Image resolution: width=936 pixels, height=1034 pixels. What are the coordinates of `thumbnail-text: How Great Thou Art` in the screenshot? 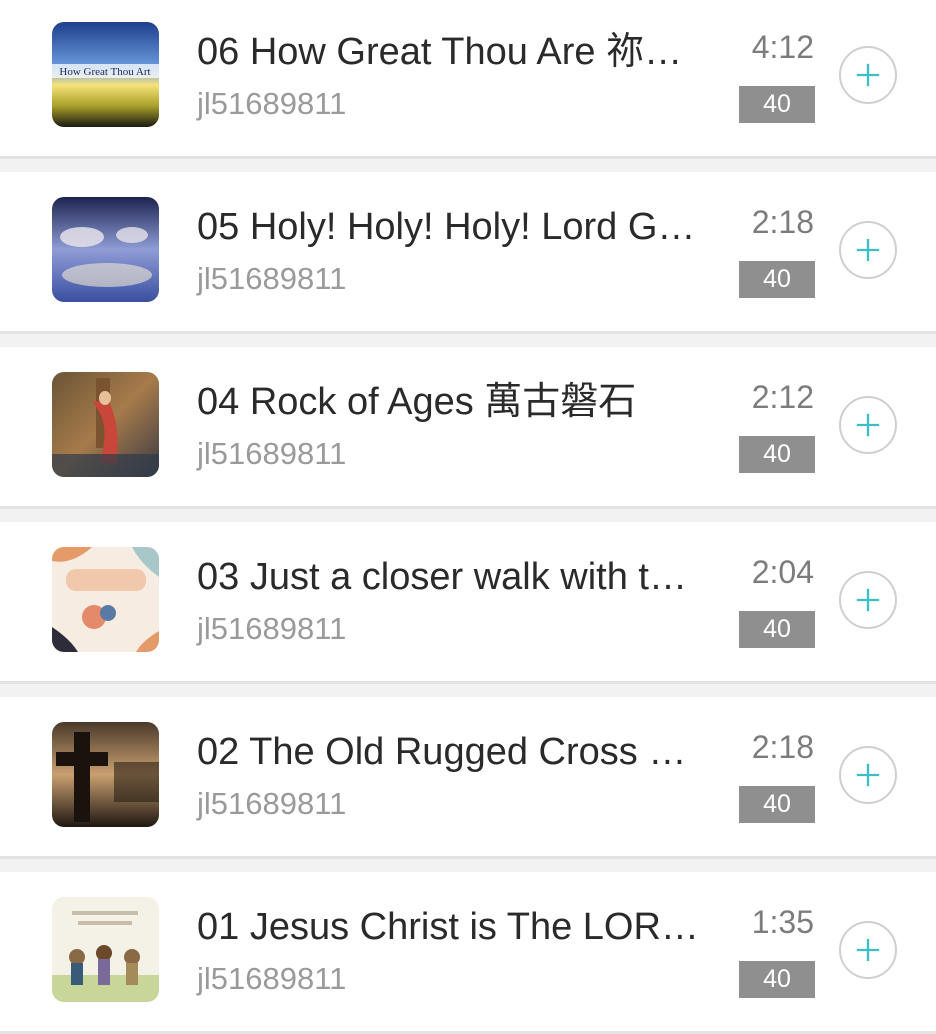 It's located at (104, 72).